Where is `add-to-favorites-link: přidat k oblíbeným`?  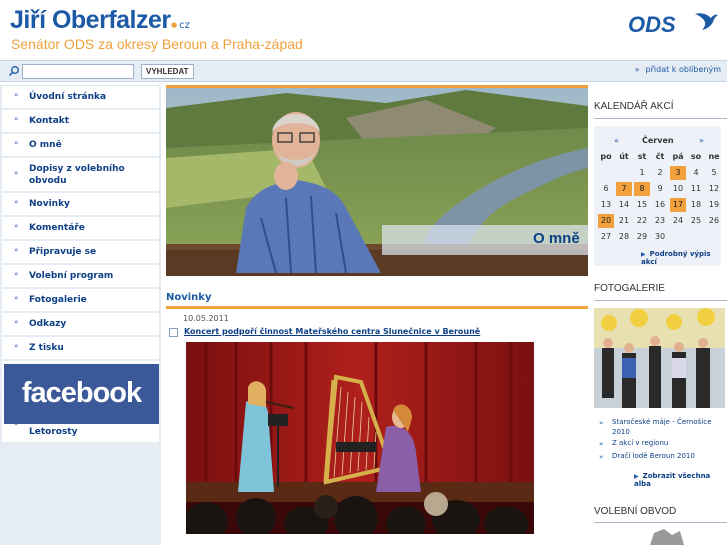 add-to-favorites-link: přidat k oblíbeným is located at coordinates (678, 69).